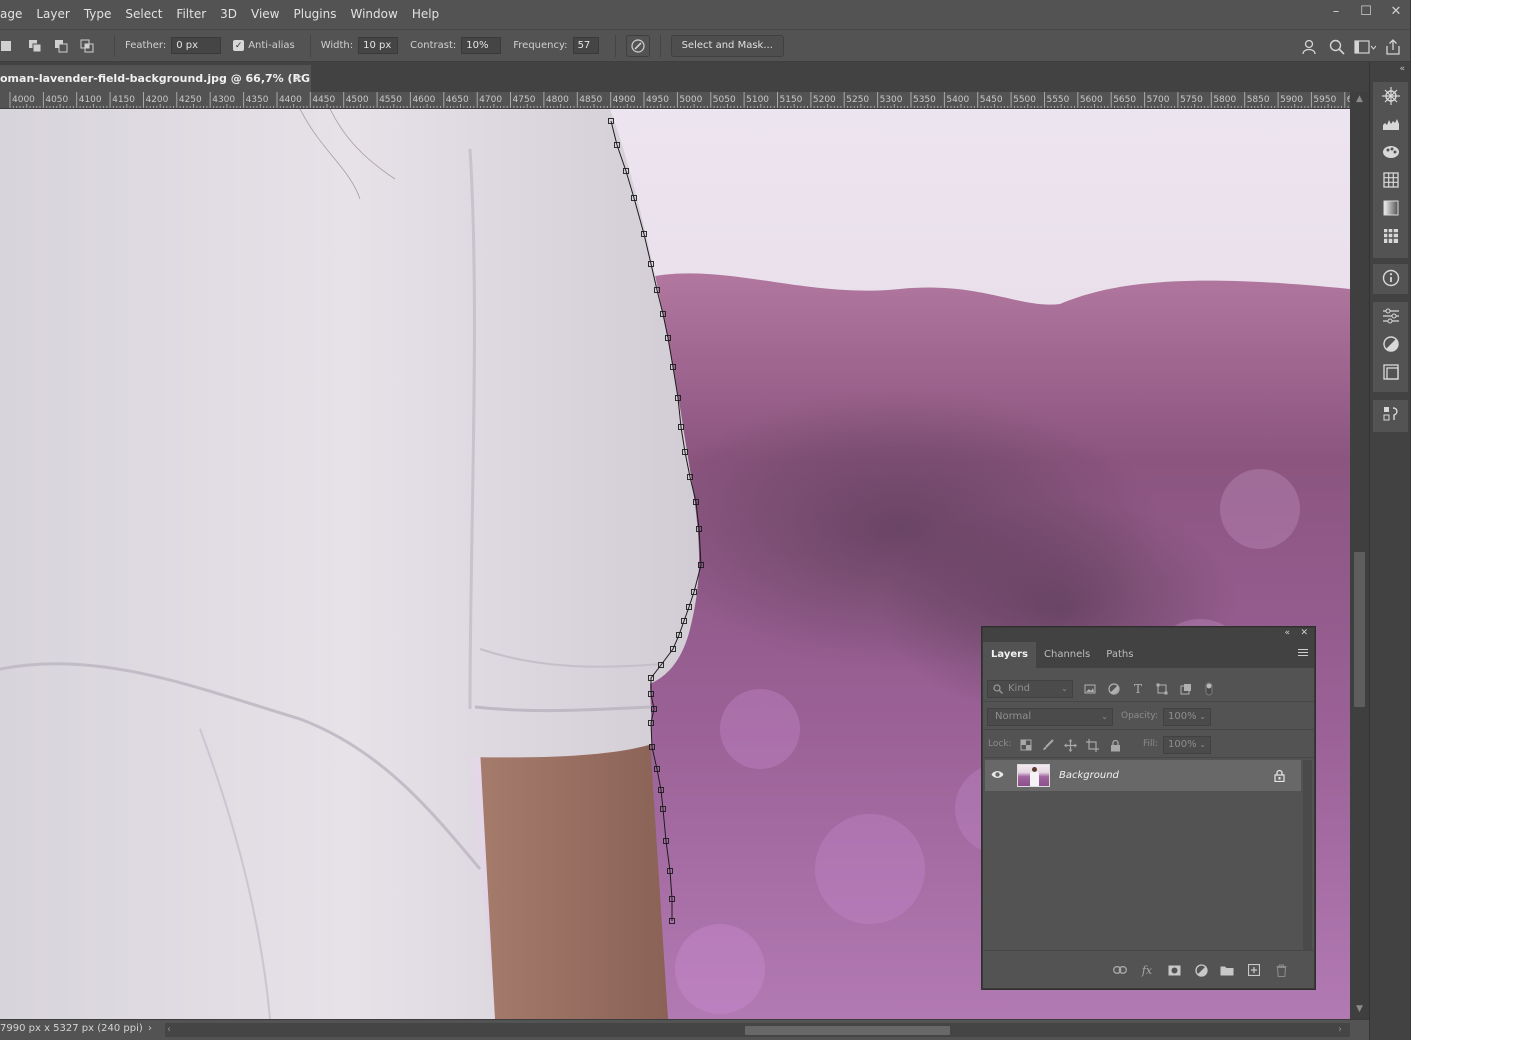  Describe the element at coordinates (1359, 1009) in the screenshot. I see `scroll-down-icon: ▼` at that location.